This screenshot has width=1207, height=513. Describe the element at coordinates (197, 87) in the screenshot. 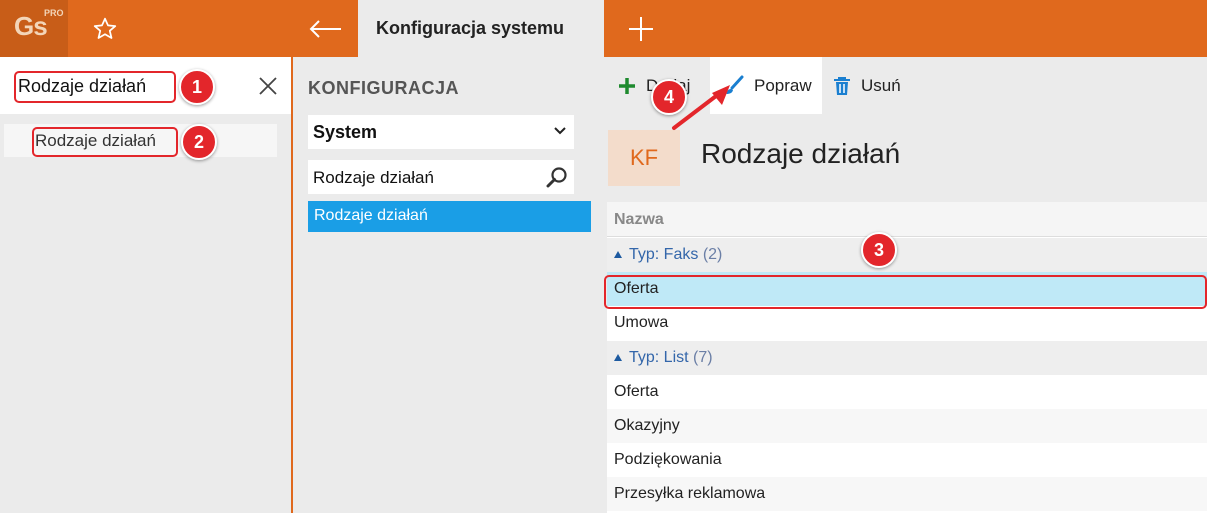

I see `step-marker: 1` at that location.